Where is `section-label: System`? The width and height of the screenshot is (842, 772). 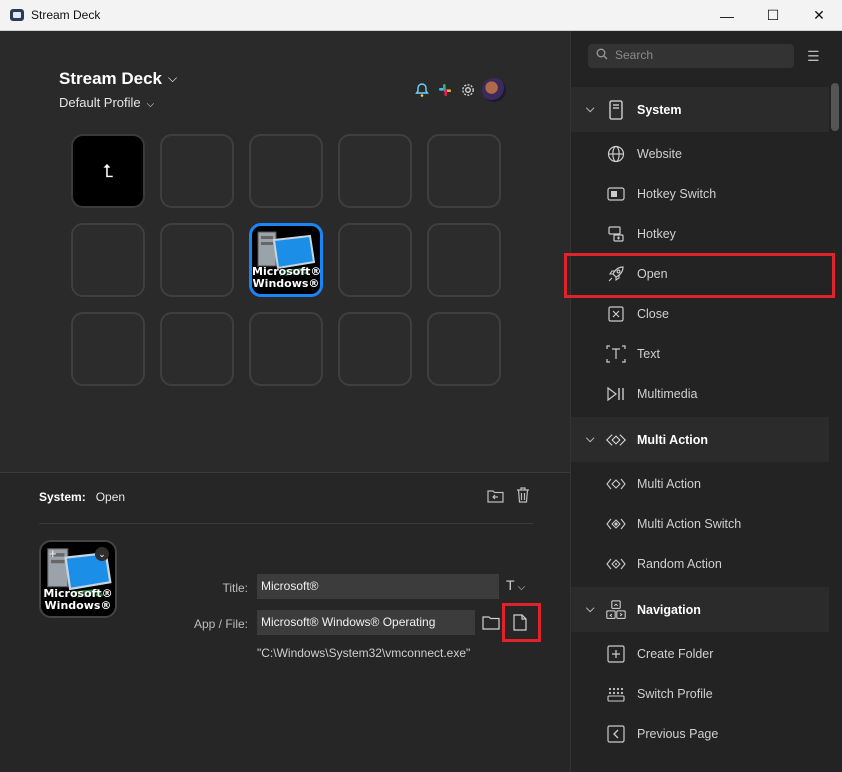 section-label: System is located at coordinates (659, 109).